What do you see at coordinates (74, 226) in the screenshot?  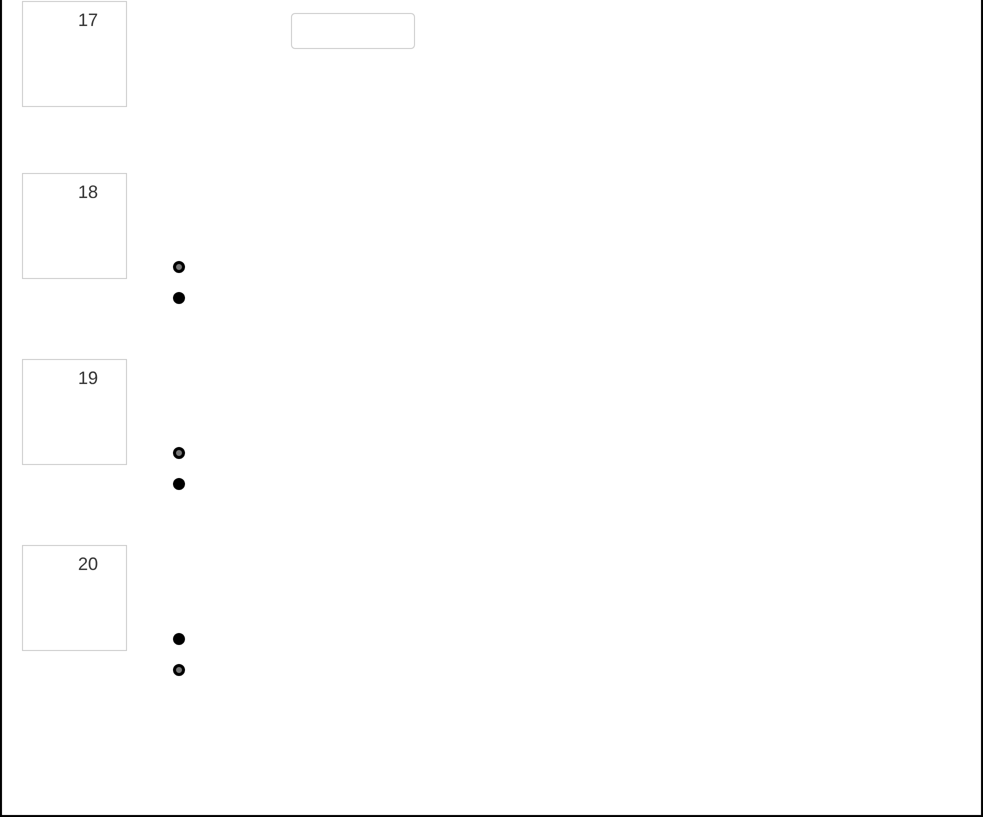 I see `question-number: 18` at bounding box center [74, 226].